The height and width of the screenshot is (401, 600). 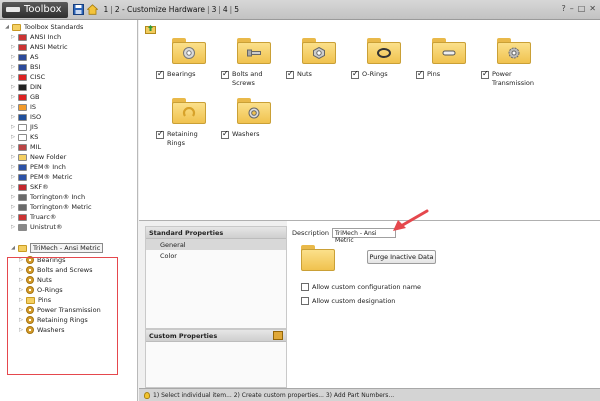 I want to click on category-tile: Bolts and Screws, so click(x=251, y=63).